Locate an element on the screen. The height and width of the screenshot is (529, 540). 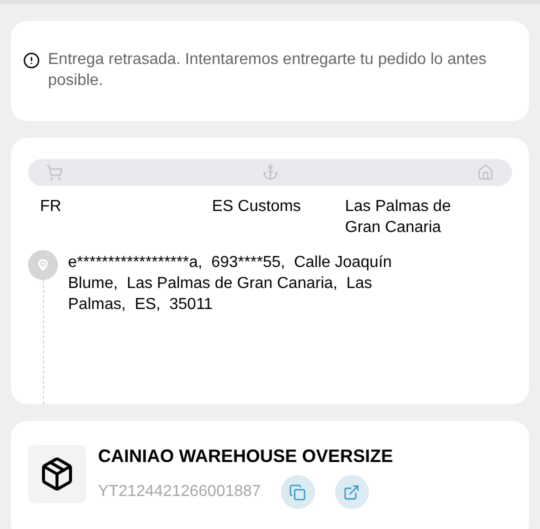
stage-label: Las Palmas de Gran Canaria is located at coordinates (398, 217).